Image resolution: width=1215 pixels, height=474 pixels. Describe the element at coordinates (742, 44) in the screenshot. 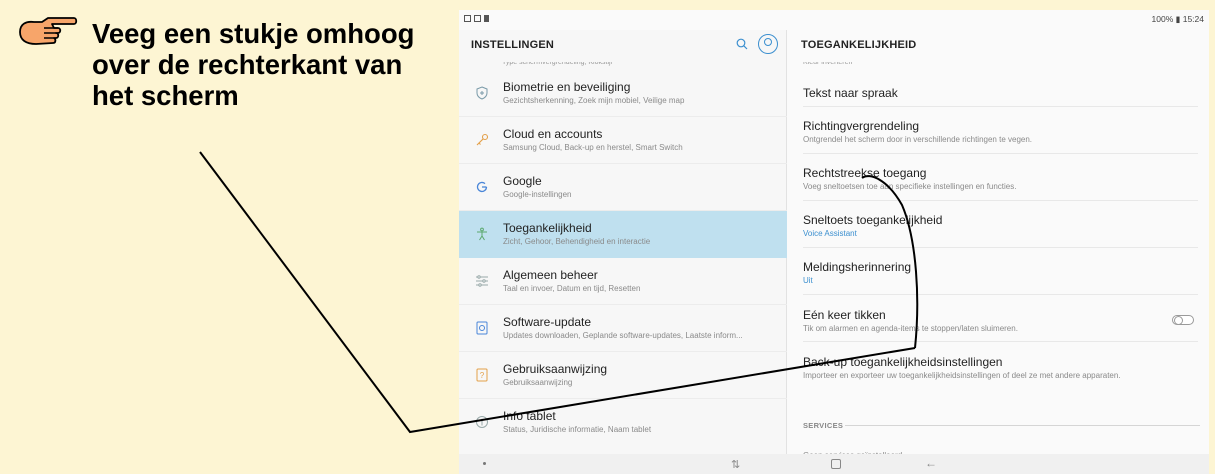

I see `search-icon` at that location.